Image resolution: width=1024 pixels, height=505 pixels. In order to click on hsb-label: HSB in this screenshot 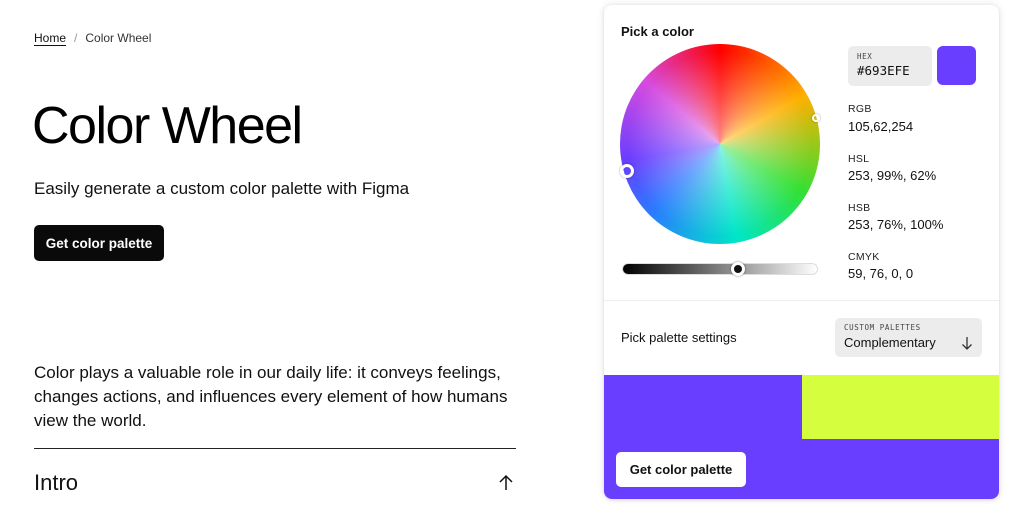, I will do `click(859, 208)`.